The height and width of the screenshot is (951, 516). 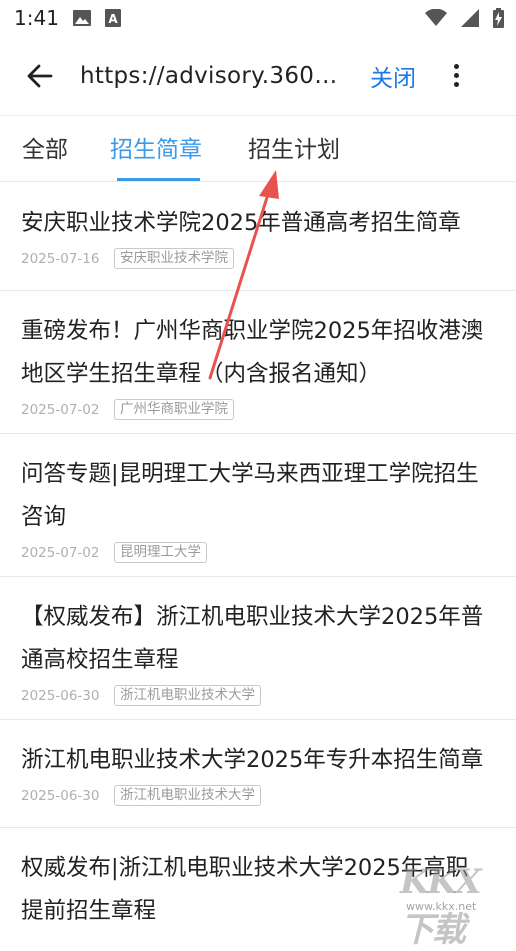 What do you see at coordinates (258, 18) in the screenshot?
I see `status-bar: 1:41 A` at bounding box center [258, 18].